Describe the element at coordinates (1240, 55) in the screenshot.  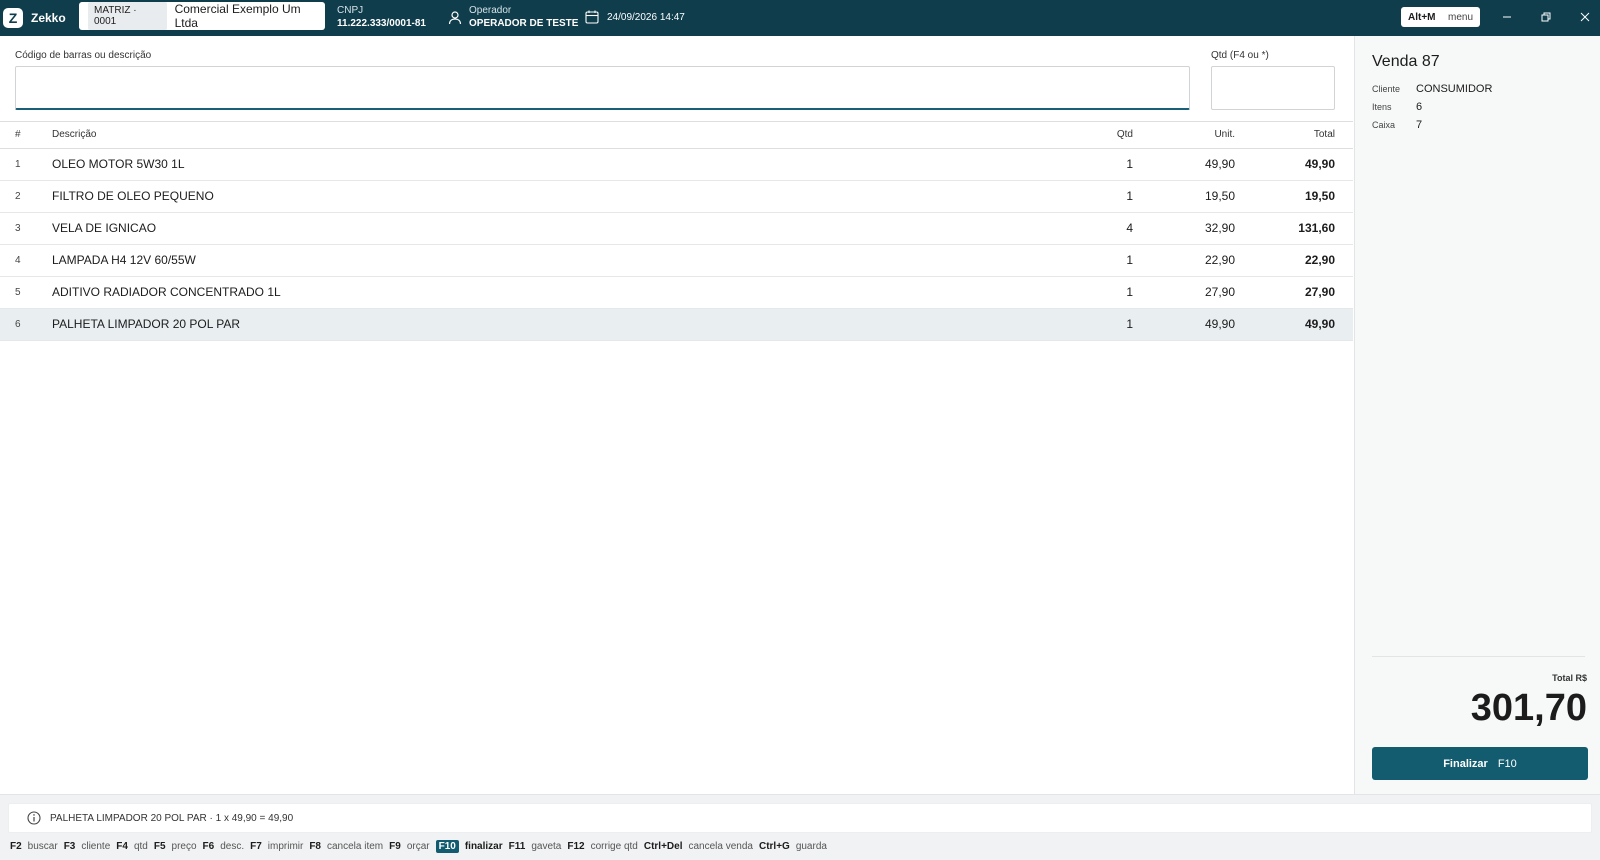
I see `qty-label: Qtd (F4 ou *)` at that location.